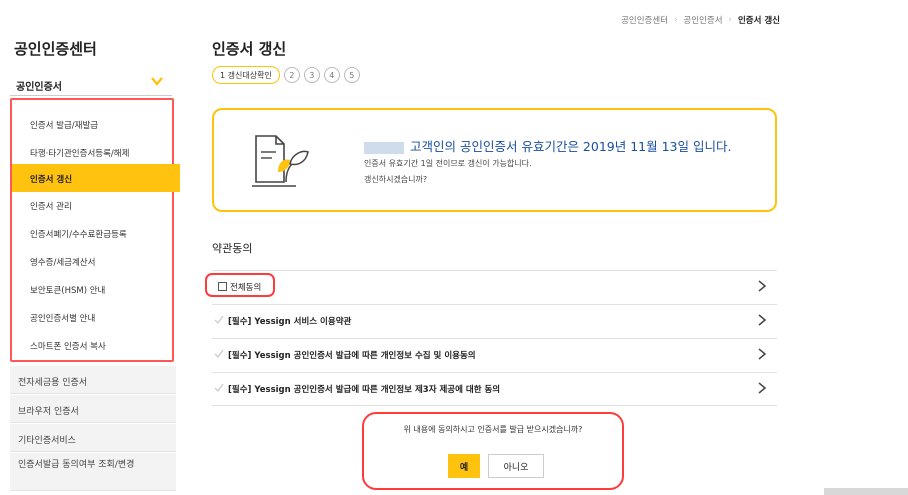 Image resolution: width=908 pixels, height=495 pixels. What do you see at coordinates (93, 472) in the screenshot?
I see `sidebar-item-consent-status: 인증서발급 동의여부 조회/변경` at bounding box center [93, 472].